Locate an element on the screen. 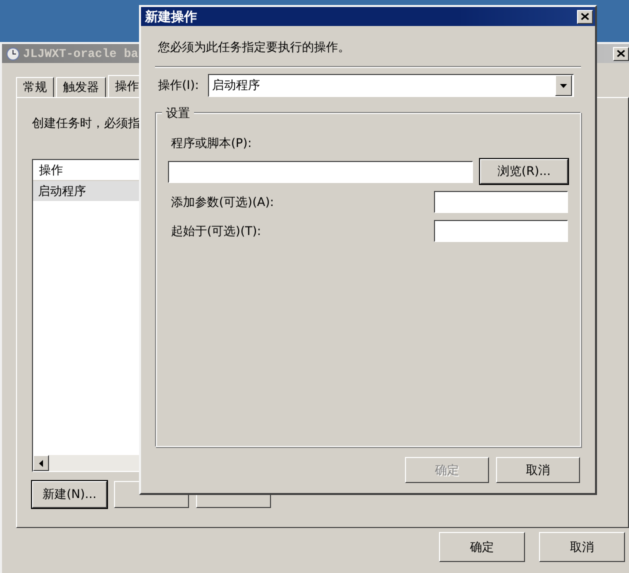 The image size is (629, 573). left-arrow-icon is located at coordinates (41, 463).